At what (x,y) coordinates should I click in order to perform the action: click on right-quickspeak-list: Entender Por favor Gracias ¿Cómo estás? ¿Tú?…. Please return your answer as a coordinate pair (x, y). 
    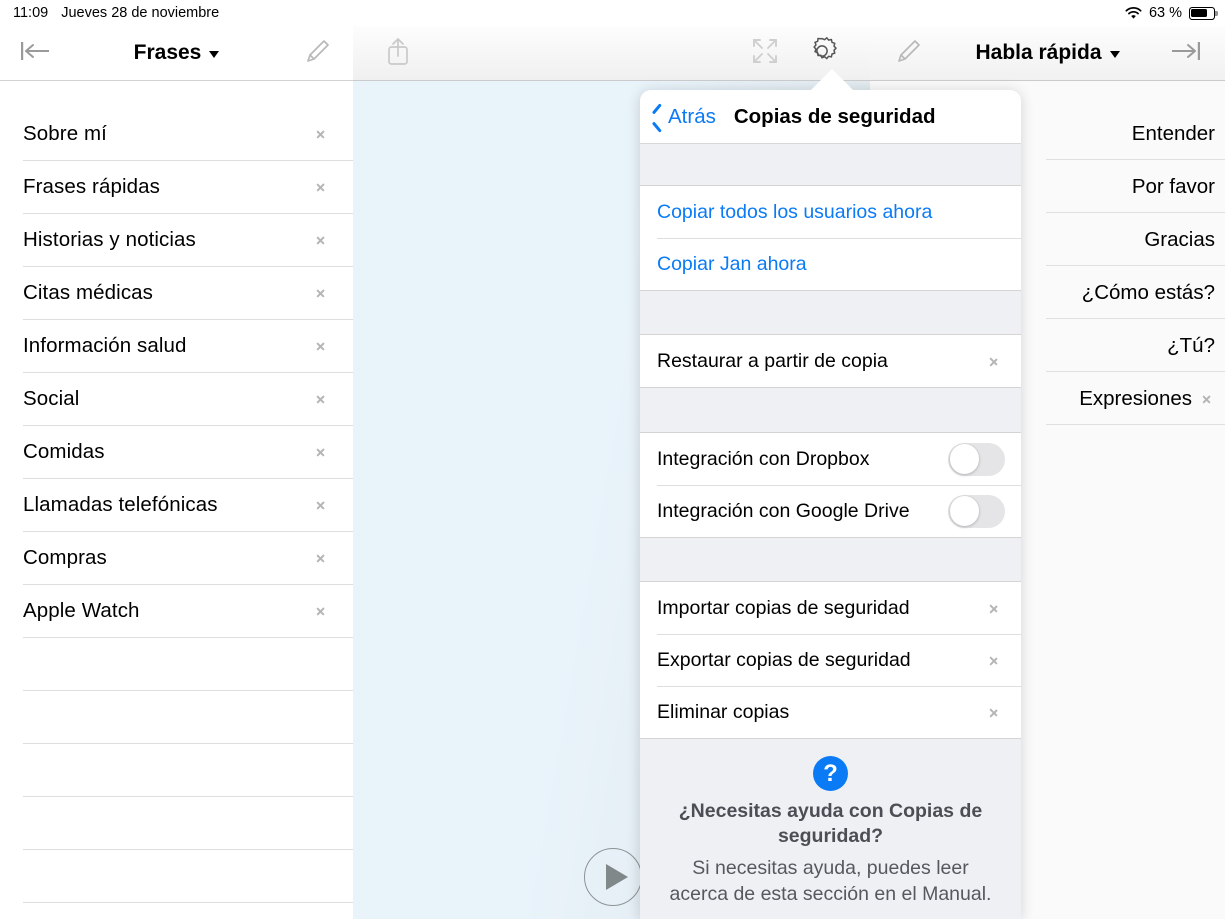
    Looking at the image, I should click on (1135, 513).